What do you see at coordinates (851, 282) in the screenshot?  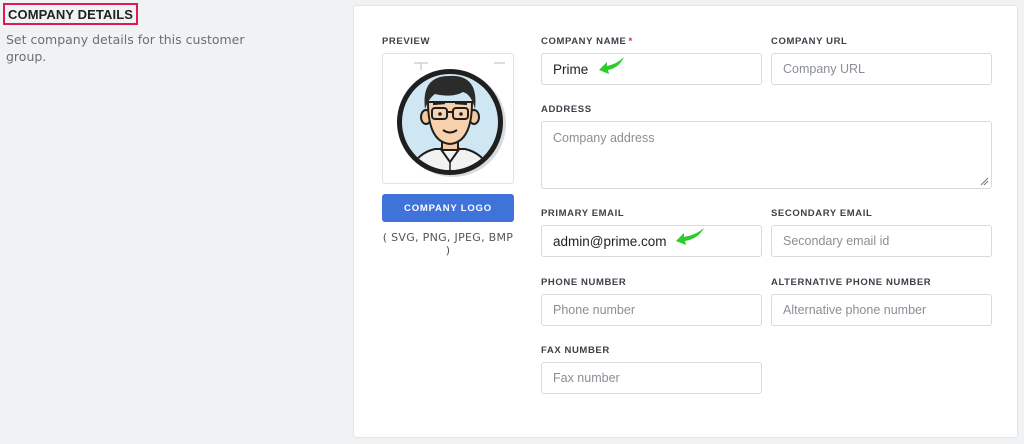 I see `alt-phone-label: ALTERNATIVE PHONE NUMBER` at bounding box center [851, 282].